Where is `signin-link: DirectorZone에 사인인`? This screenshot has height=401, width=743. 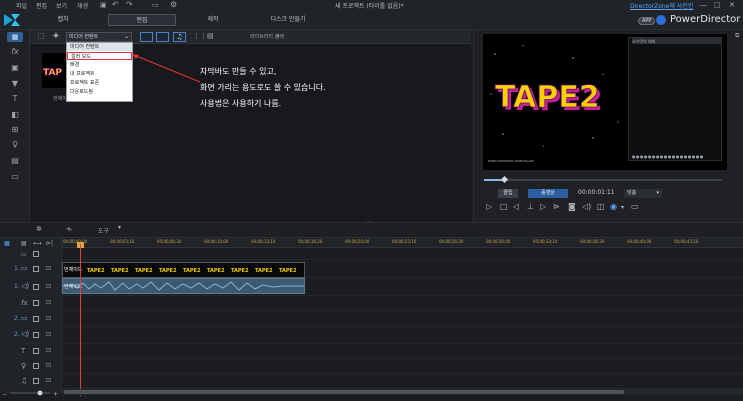
signin-link: DirectorZone에 사인인 is located at coordinates (661, 5).